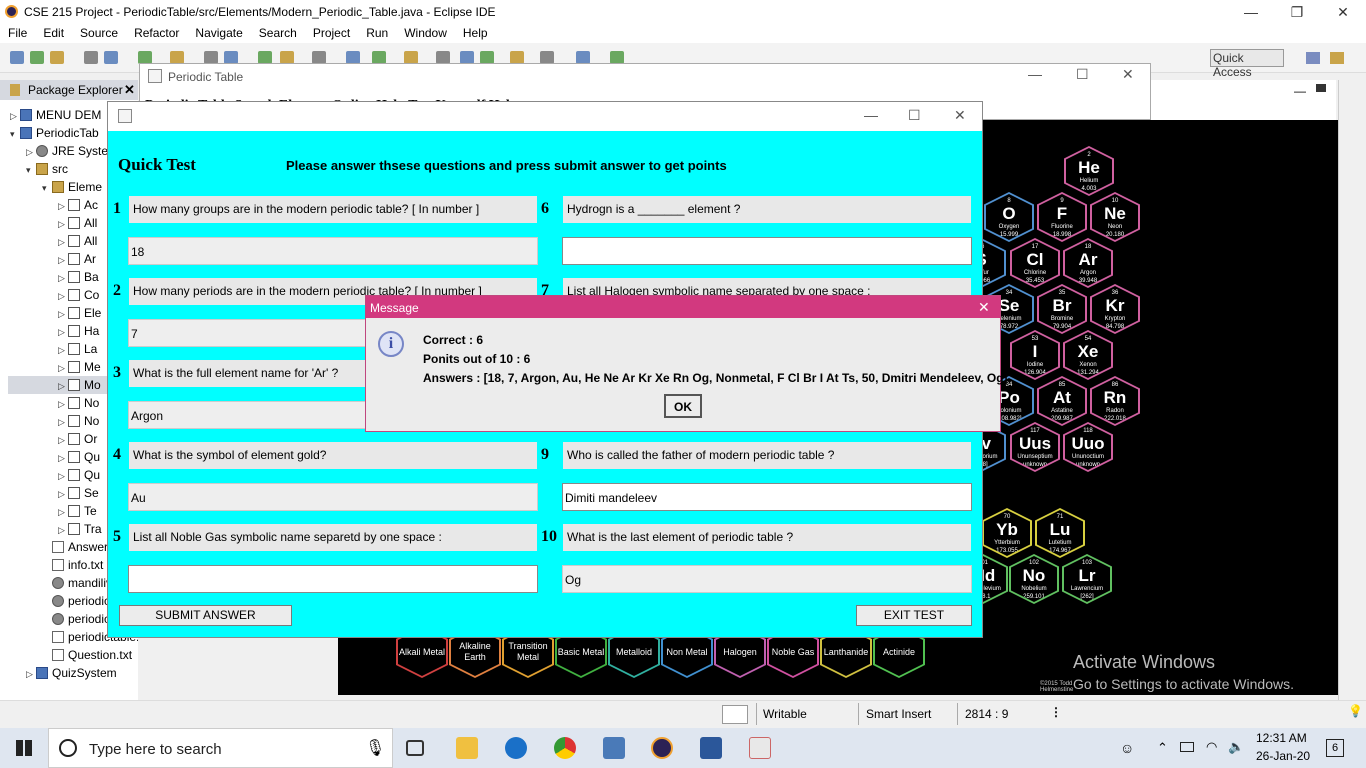 The image size is (1366, 768). Describe the element at coordinates (1313, 58) in the screenshot. I see `perspective-icon` at that location.